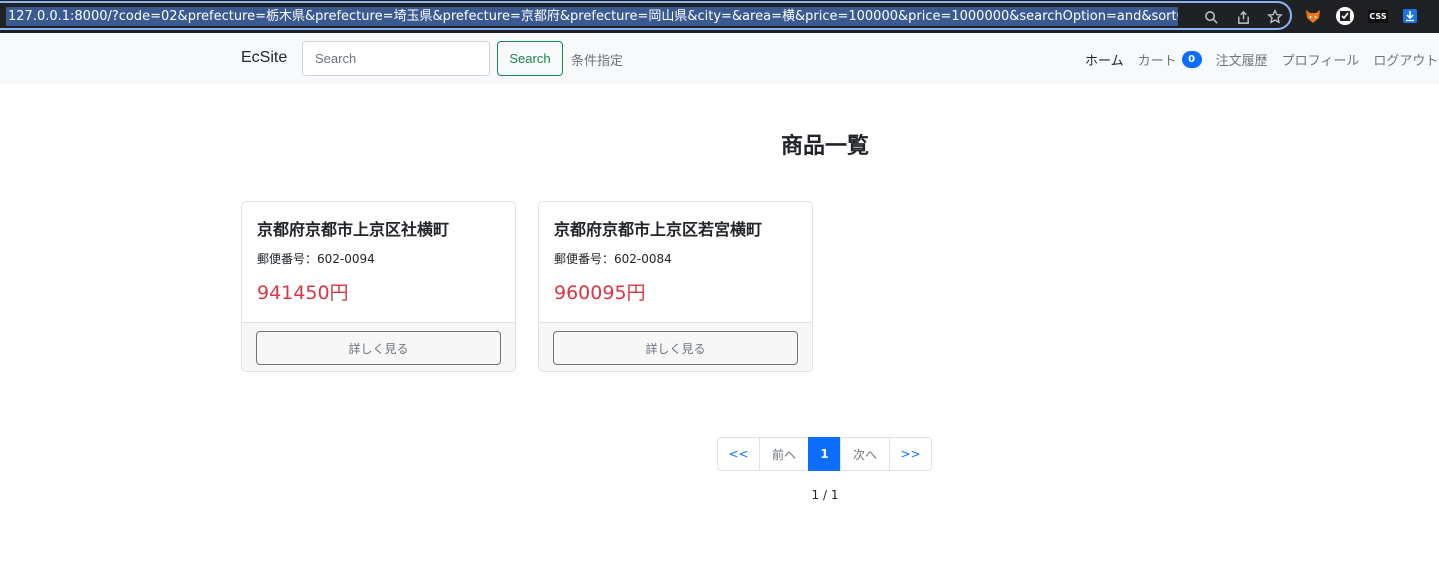 The image size is (1439, 576). I want to click on css-extension-icon: CSS, so click(1378, 16).